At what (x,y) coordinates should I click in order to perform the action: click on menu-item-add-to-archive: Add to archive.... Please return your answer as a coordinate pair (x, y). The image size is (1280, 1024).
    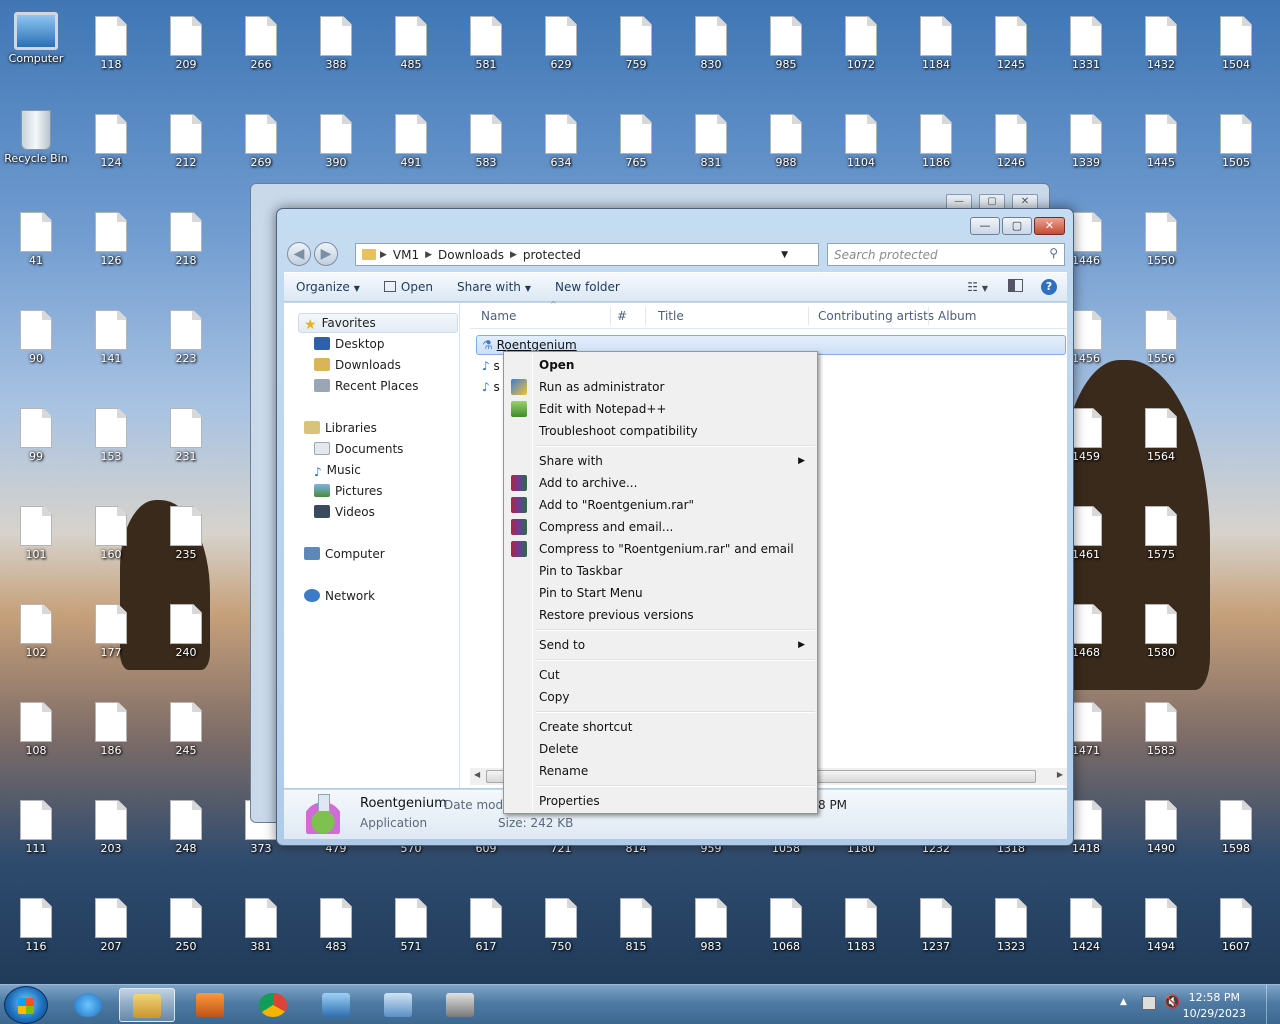
    Looking at the image, I should click on (660, 483).